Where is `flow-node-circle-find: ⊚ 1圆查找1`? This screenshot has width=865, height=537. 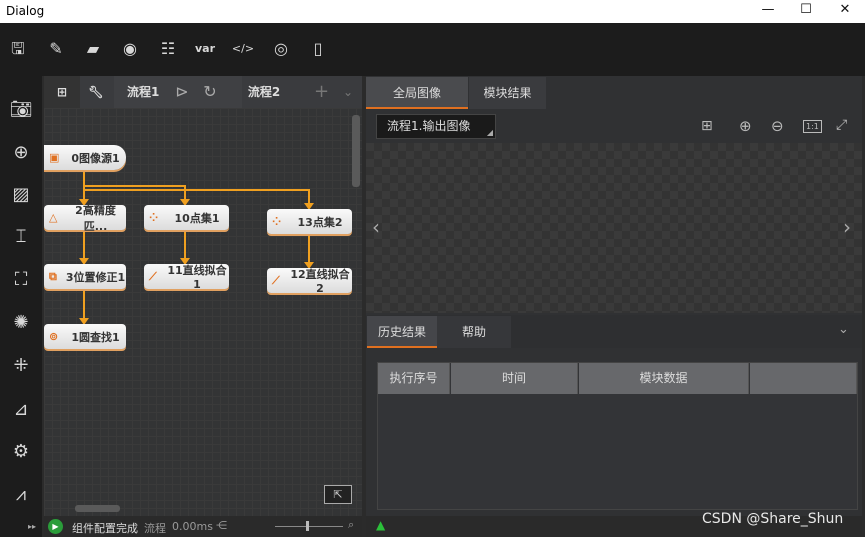 flow-node-circle-find: ⊚ 1圆查找1 is located at coordinates (85, 336).